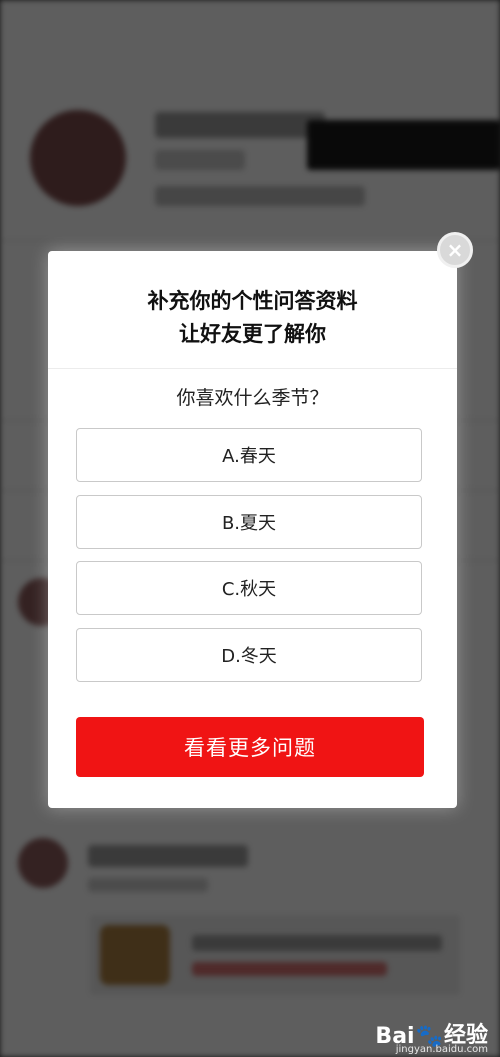  Describe the element at coordinates (252, 301) in the screenshot. I see `dialog-title-line1: 补充你的个性问答资料` at that location.